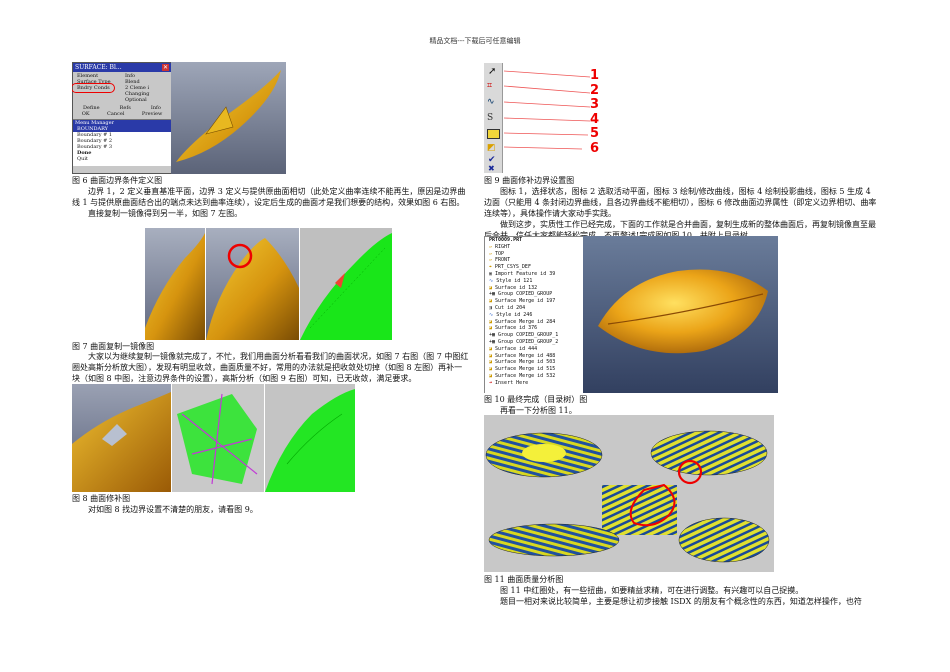 The width and height of the screenshot is (950, 672). Describe the element at coordinates (115, 114) in the screenshot. I see `cancel-button: Cancel` at that location.